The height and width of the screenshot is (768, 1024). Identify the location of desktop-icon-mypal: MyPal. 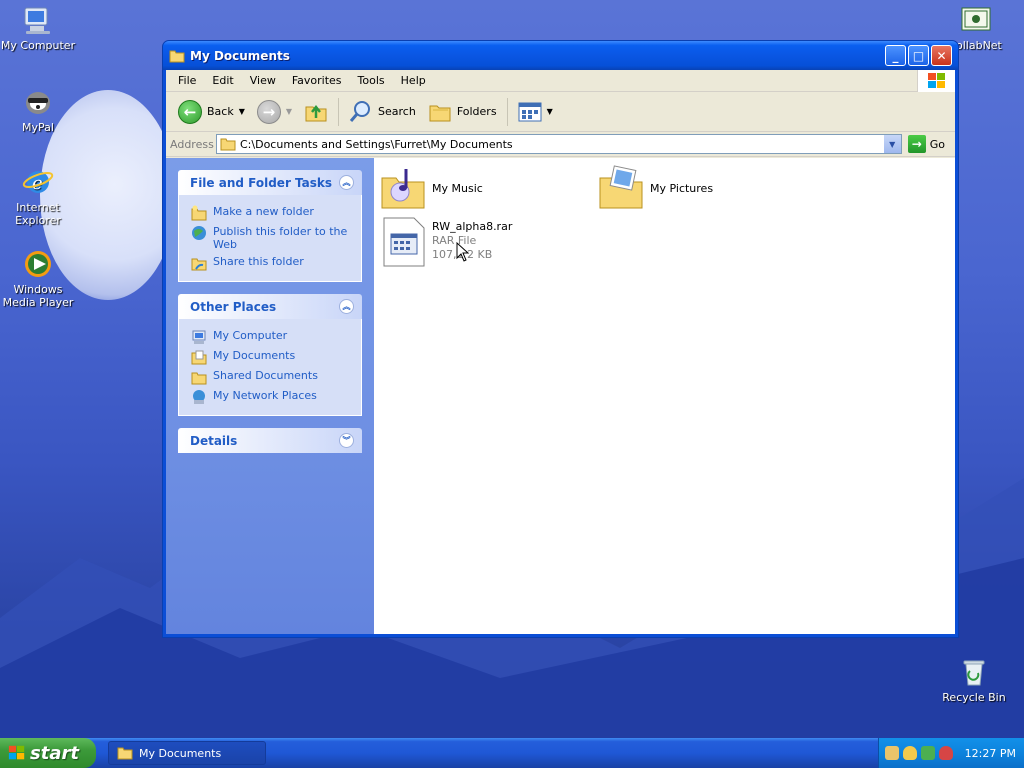
(39, 110).